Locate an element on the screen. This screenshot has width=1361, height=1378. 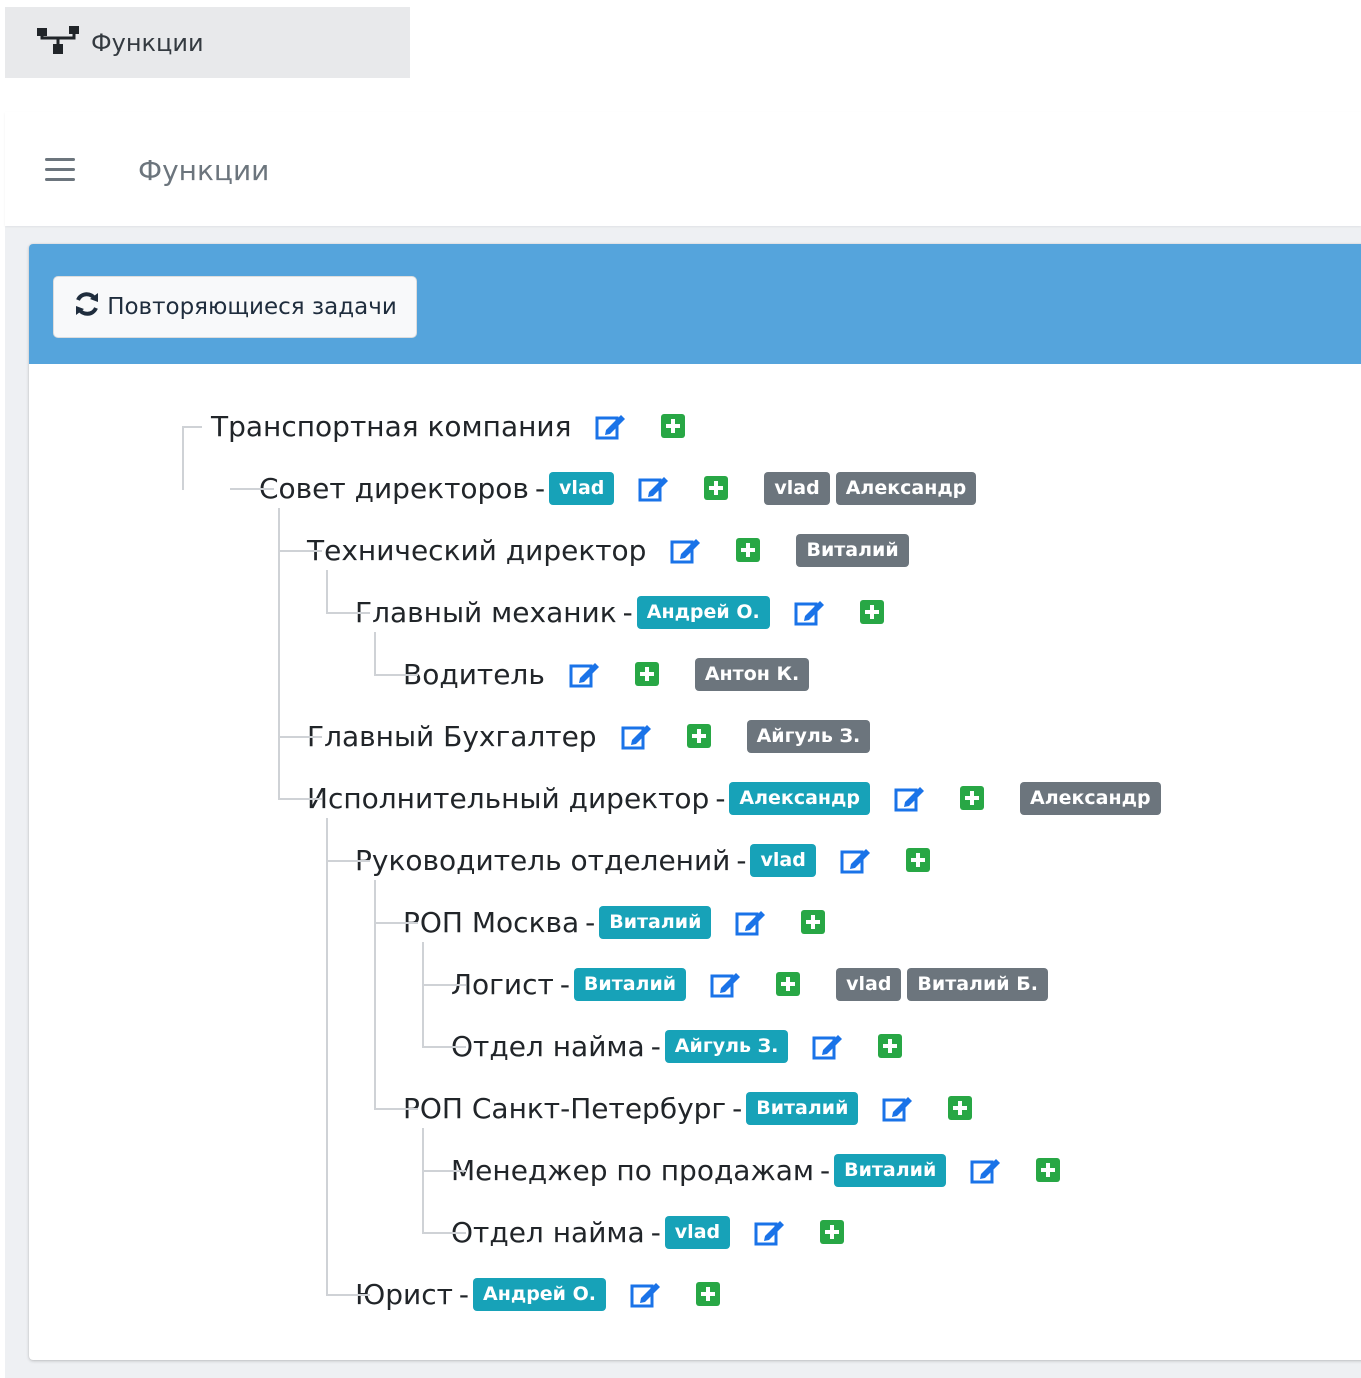
member-badge: Александр is located at coordinates (1090, 798).